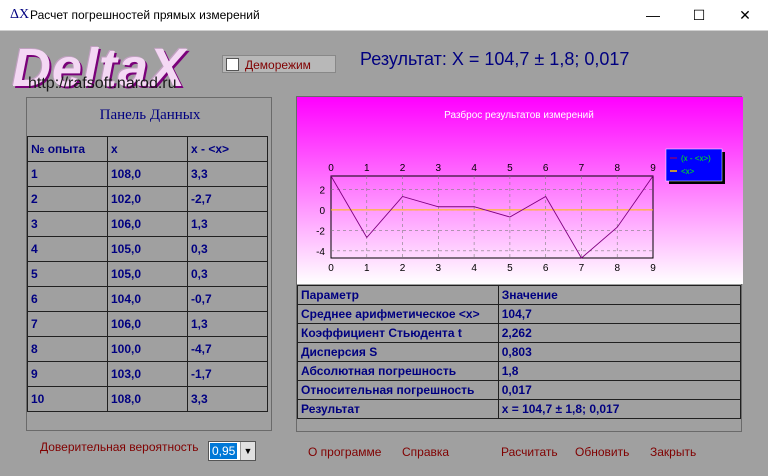 Image resolution: width=768 pixels, height=476 pixels. I want to click on table-cell: 104,0, so click(147, 299).